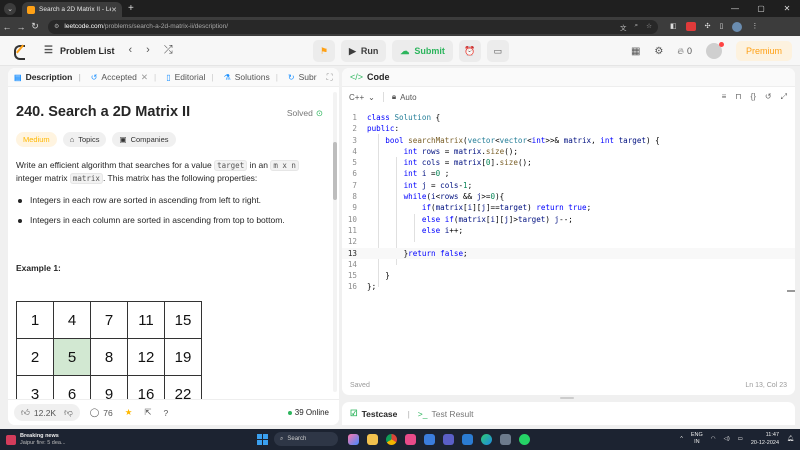  Describe the element at coordinates (144, 139) in the screenshot. I see `companies-button: ▣ Companies` at that location.